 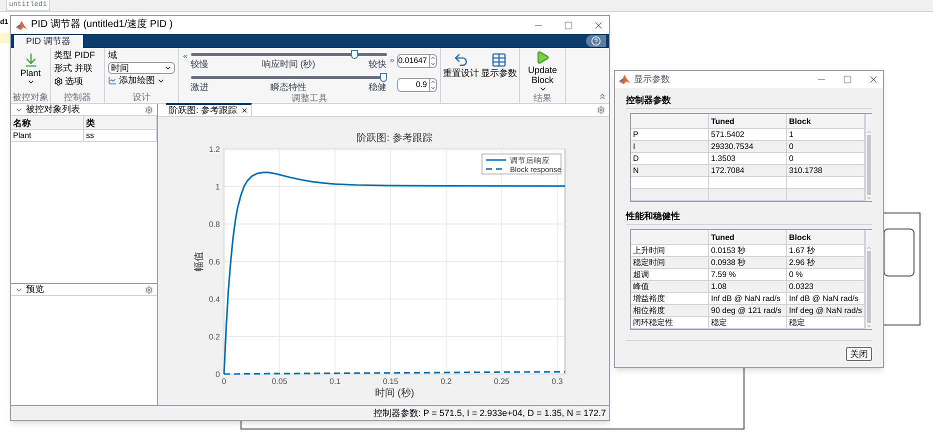 What do you see at coordinates (199, 64) in the screenshot?
I see `slider-label: 较慢` at bounding box center [199, 64].